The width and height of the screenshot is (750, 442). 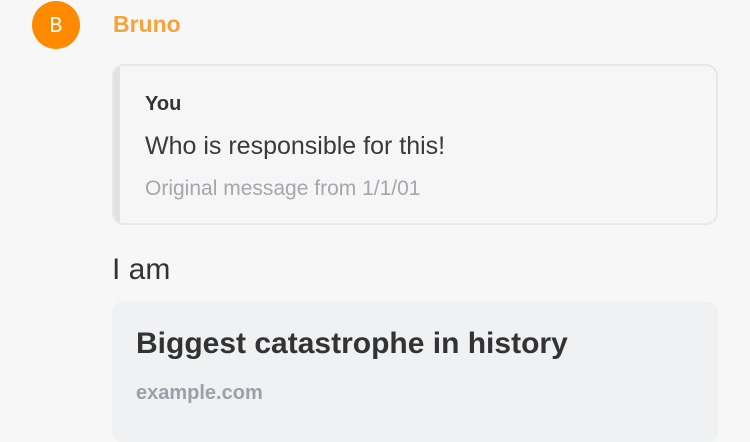 I want to click on quoted-author: You, so click(x=163, y=104).